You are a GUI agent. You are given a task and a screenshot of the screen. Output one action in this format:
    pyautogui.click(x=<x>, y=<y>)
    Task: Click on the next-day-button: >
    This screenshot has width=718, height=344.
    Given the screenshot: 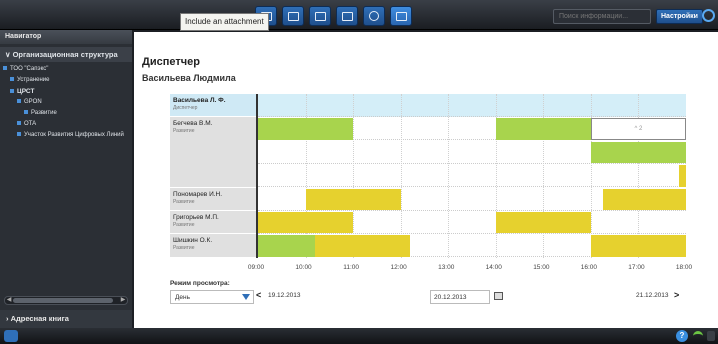 What is the action you would take?
    pyautogui.click(x=676, y=295)
    